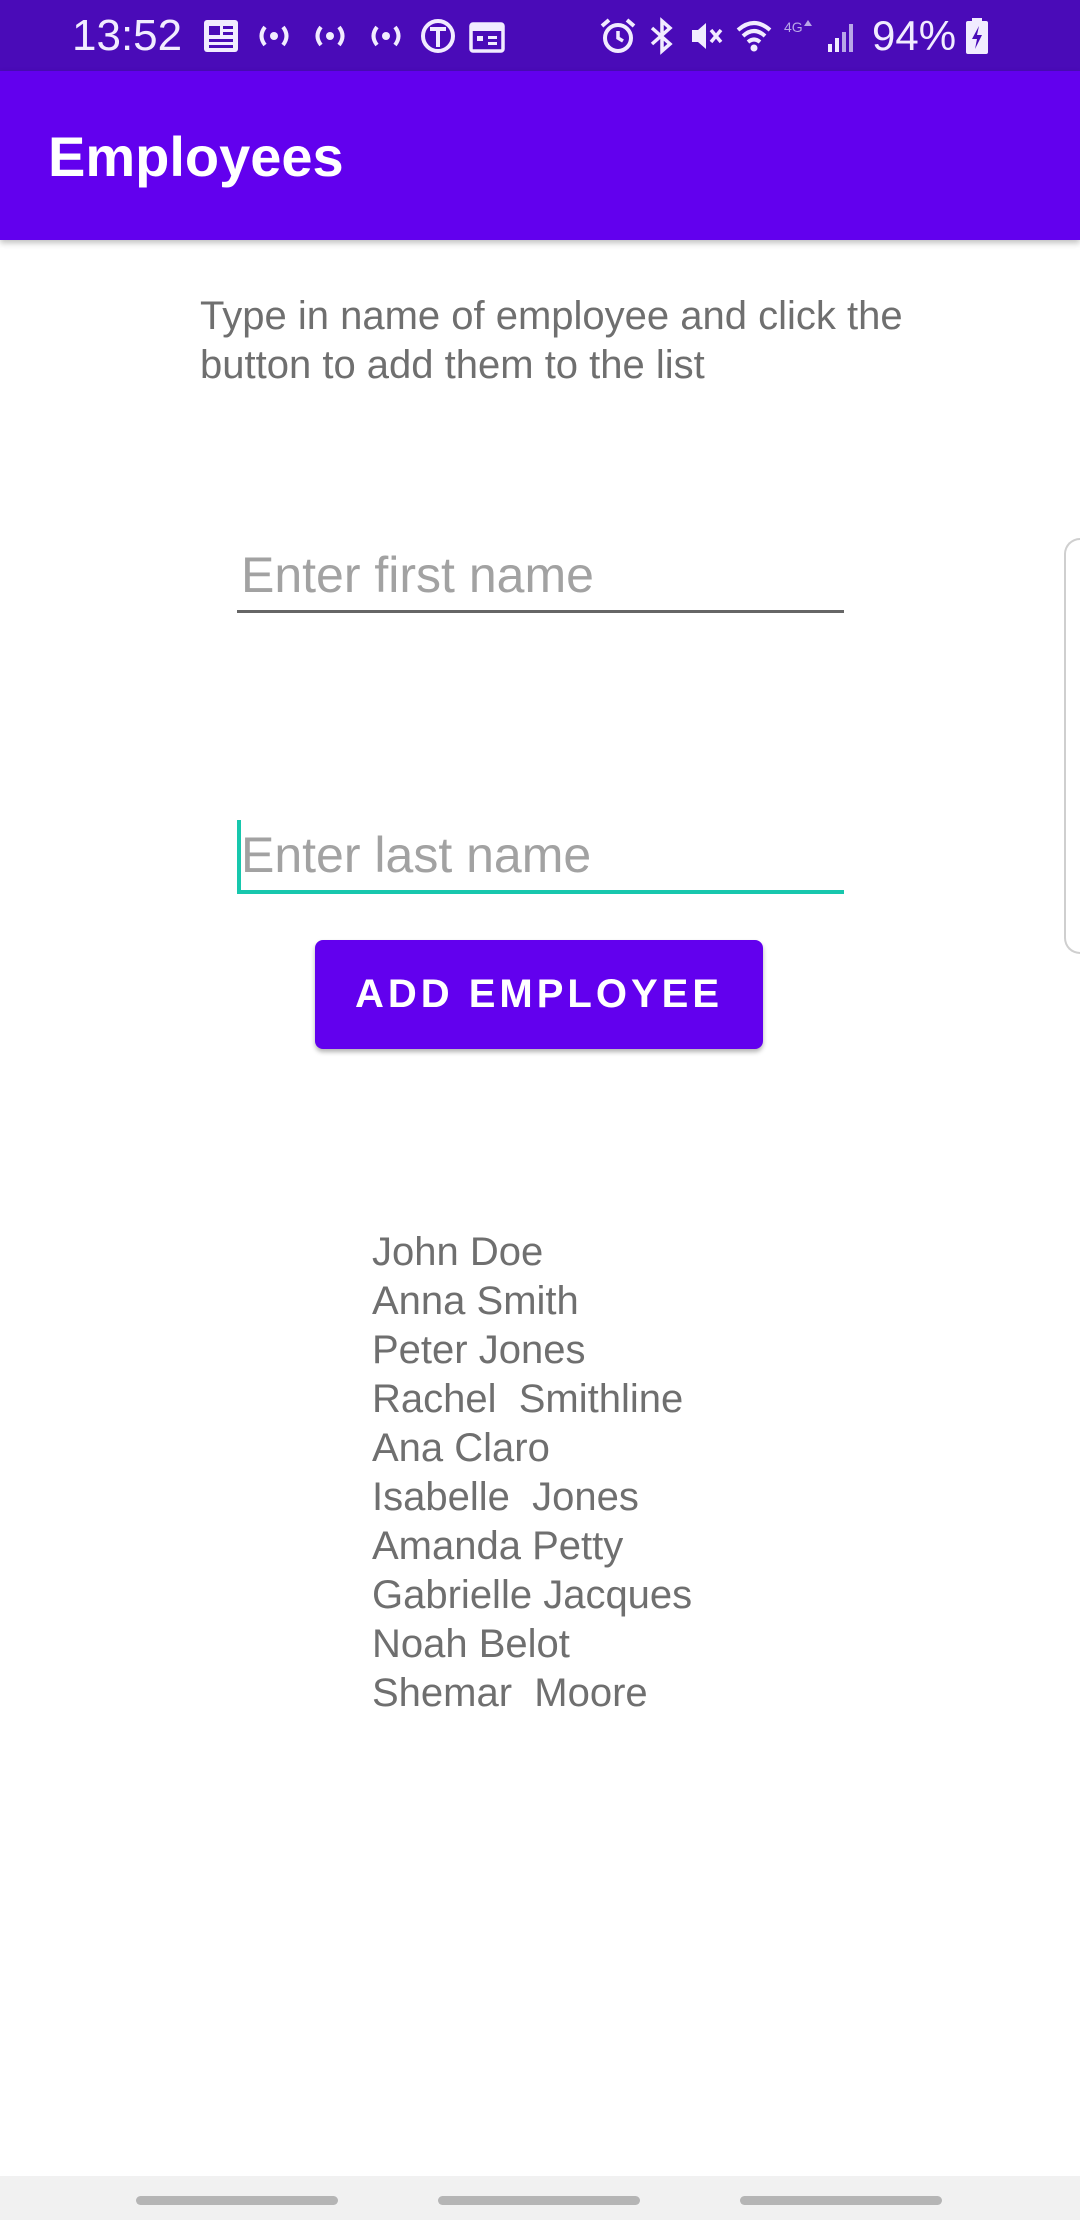  Describe the element at coordinates (754, 36) in the screenshot. I see `wifi-icon` at that location.